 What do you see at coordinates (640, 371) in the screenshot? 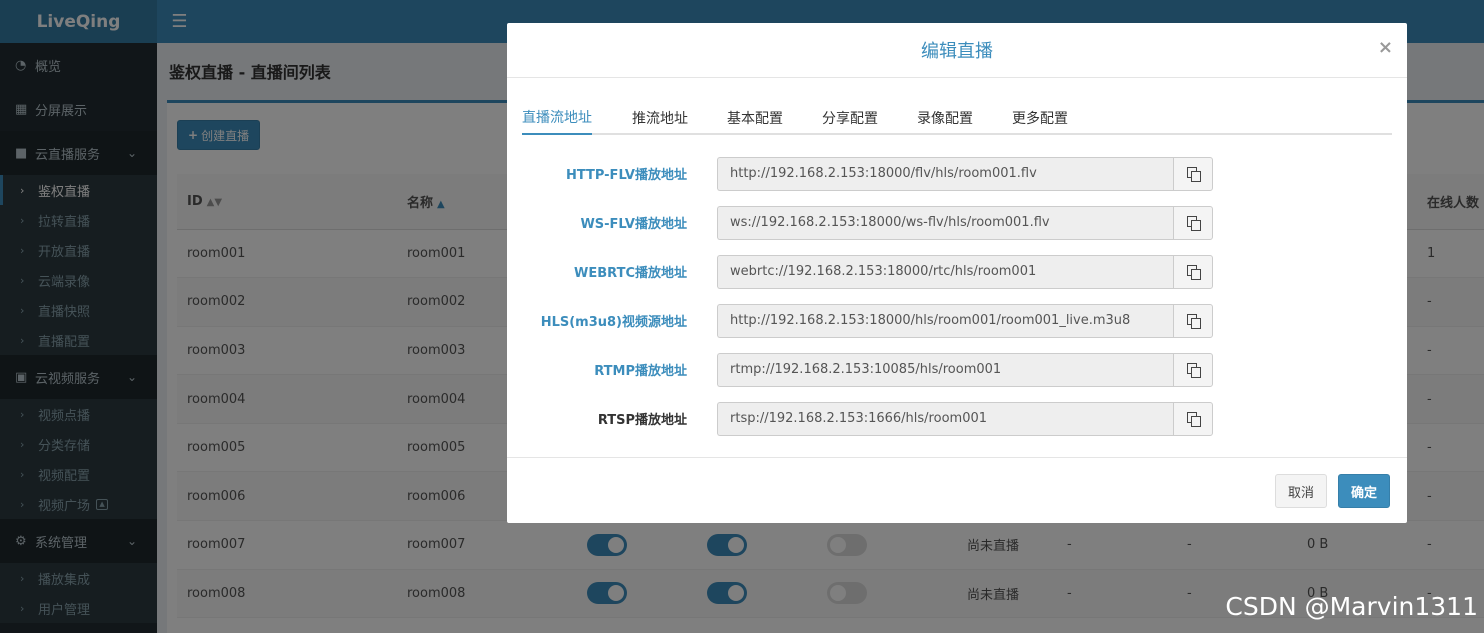
I see `stream-label: RTMP播放地址` at bounding box center [640, 371].